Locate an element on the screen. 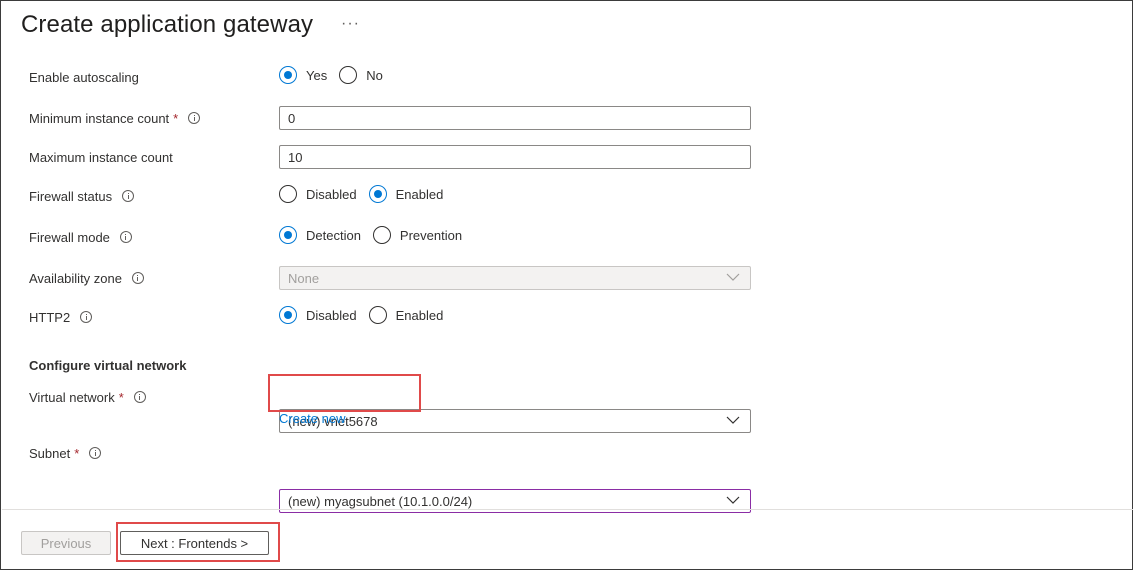 Image resolution: width=1133 pixels, height=570 pixels. autoscaling-yes-label: Yes is located at coordinates (316, 75).